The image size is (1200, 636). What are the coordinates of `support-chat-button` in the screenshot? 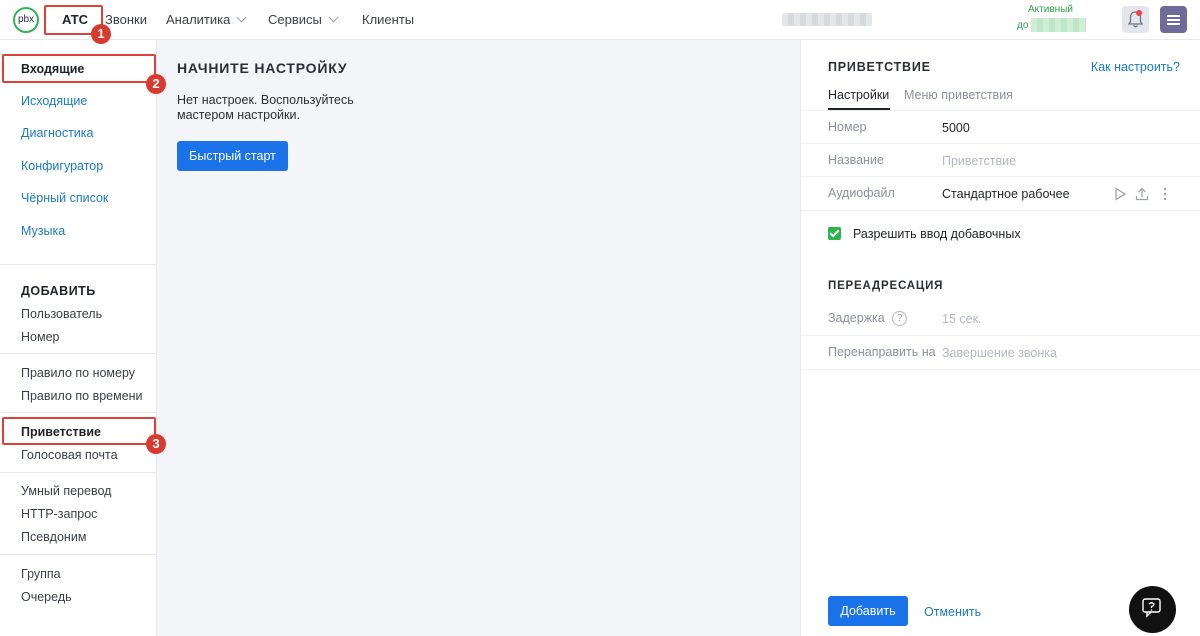 It's located at (1152, 609).